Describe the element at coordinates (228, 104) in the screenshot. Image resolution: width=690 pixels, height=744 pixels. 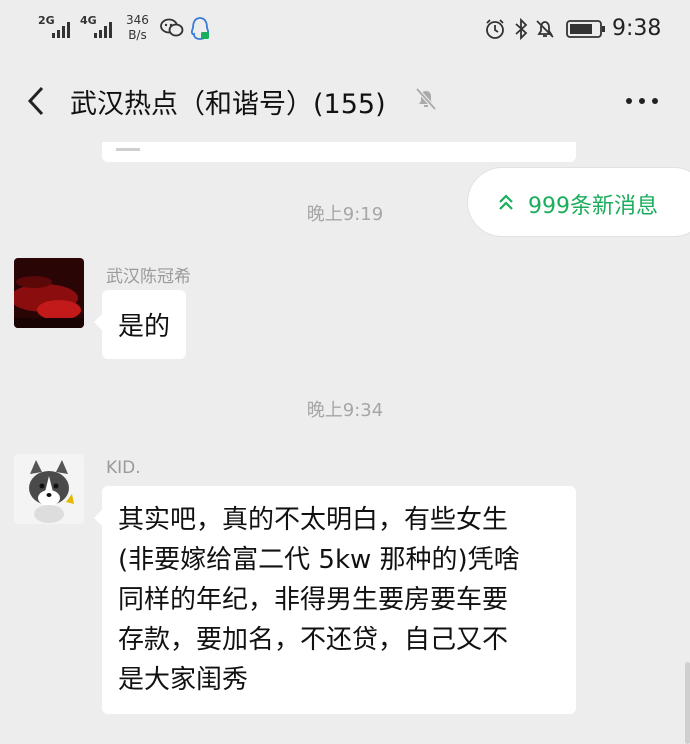
I see `chat-title: 武汉热点（和谐号）(155)` at that location.